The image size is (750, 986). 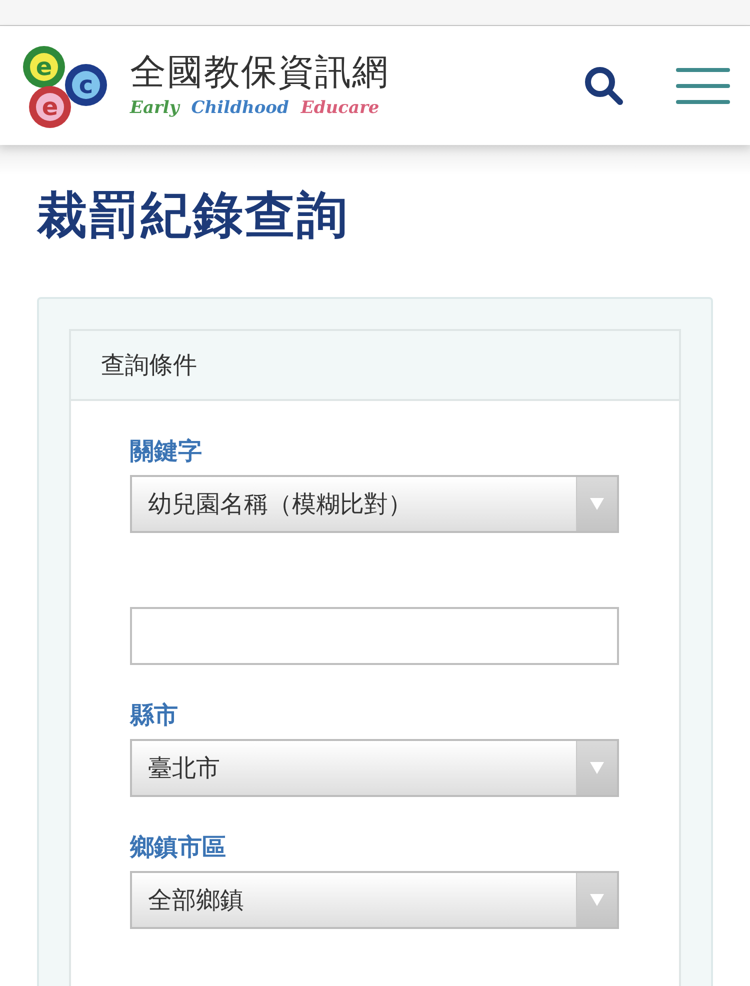 What do you see at coordinates (374, 504) in the screenshot?
I see `dropdown: 幼兒園名稱（模糊比對）` at bounding box center [374, 504].